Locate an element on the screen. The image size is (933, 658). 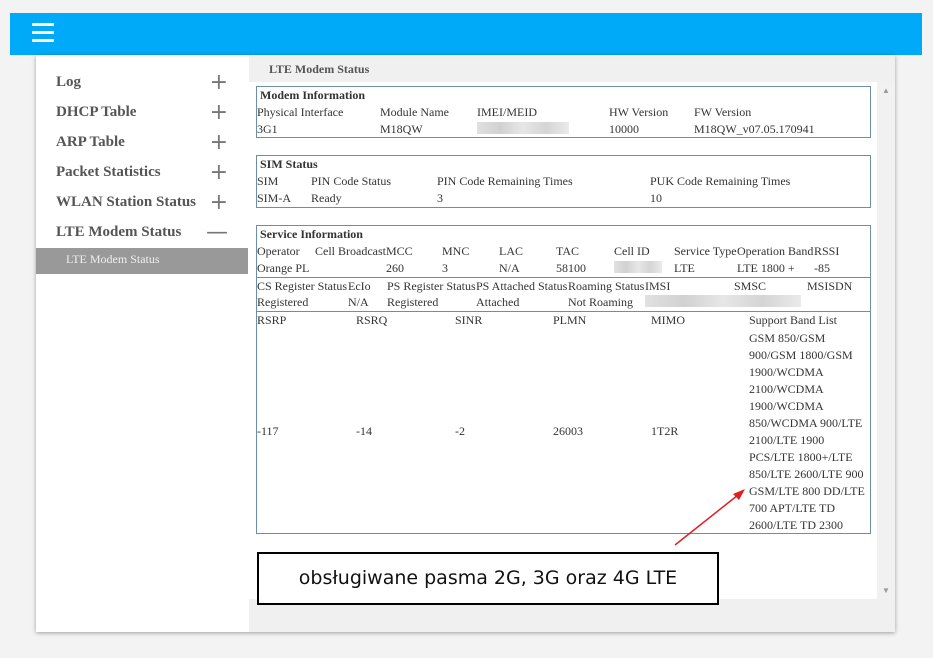
arrow-line is located at coordinates (706, 520).